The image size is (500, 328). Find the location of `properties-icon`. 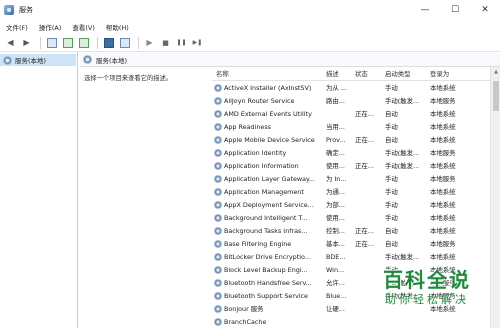

properties-icon is located at coordinates (124, 42).